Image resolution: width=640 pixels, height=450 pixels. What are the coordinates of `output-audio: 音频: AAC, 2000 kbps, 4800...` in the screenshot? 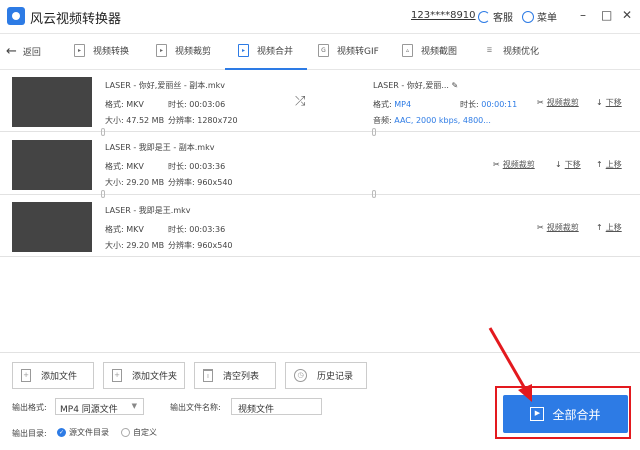 It's located at (432, 120).